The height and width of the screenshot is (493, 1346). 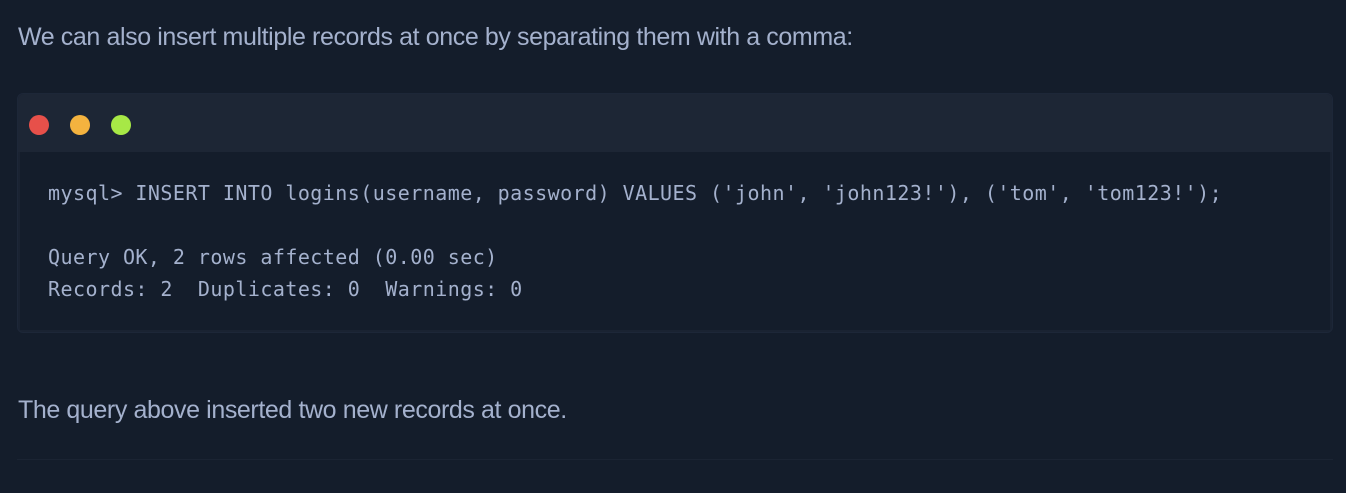 What do you see at coordinates (80, 125) in the screenshot?
I see `minimize-dot-icon` at bounding box center [80, 125].